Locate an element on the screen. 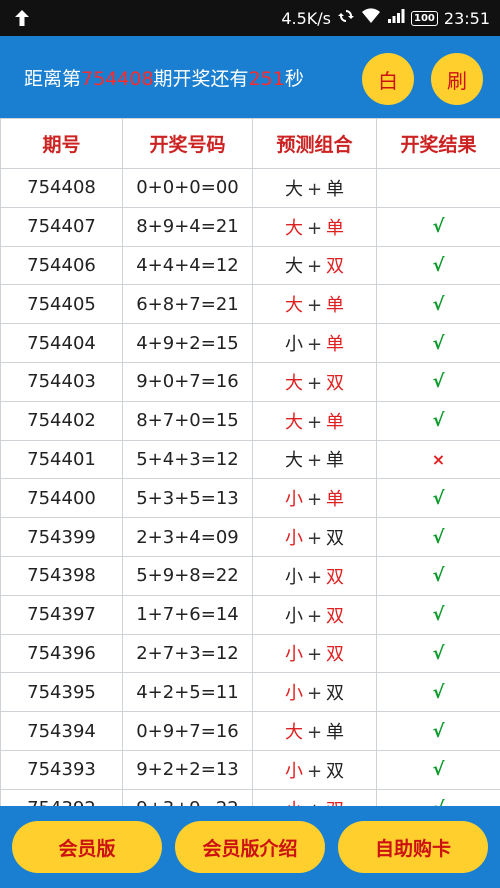 The width and height of the screenshot is (500, 888). countdown-text: 距离第754408期开奖还有251秒 is located at coordinates (164, 78).